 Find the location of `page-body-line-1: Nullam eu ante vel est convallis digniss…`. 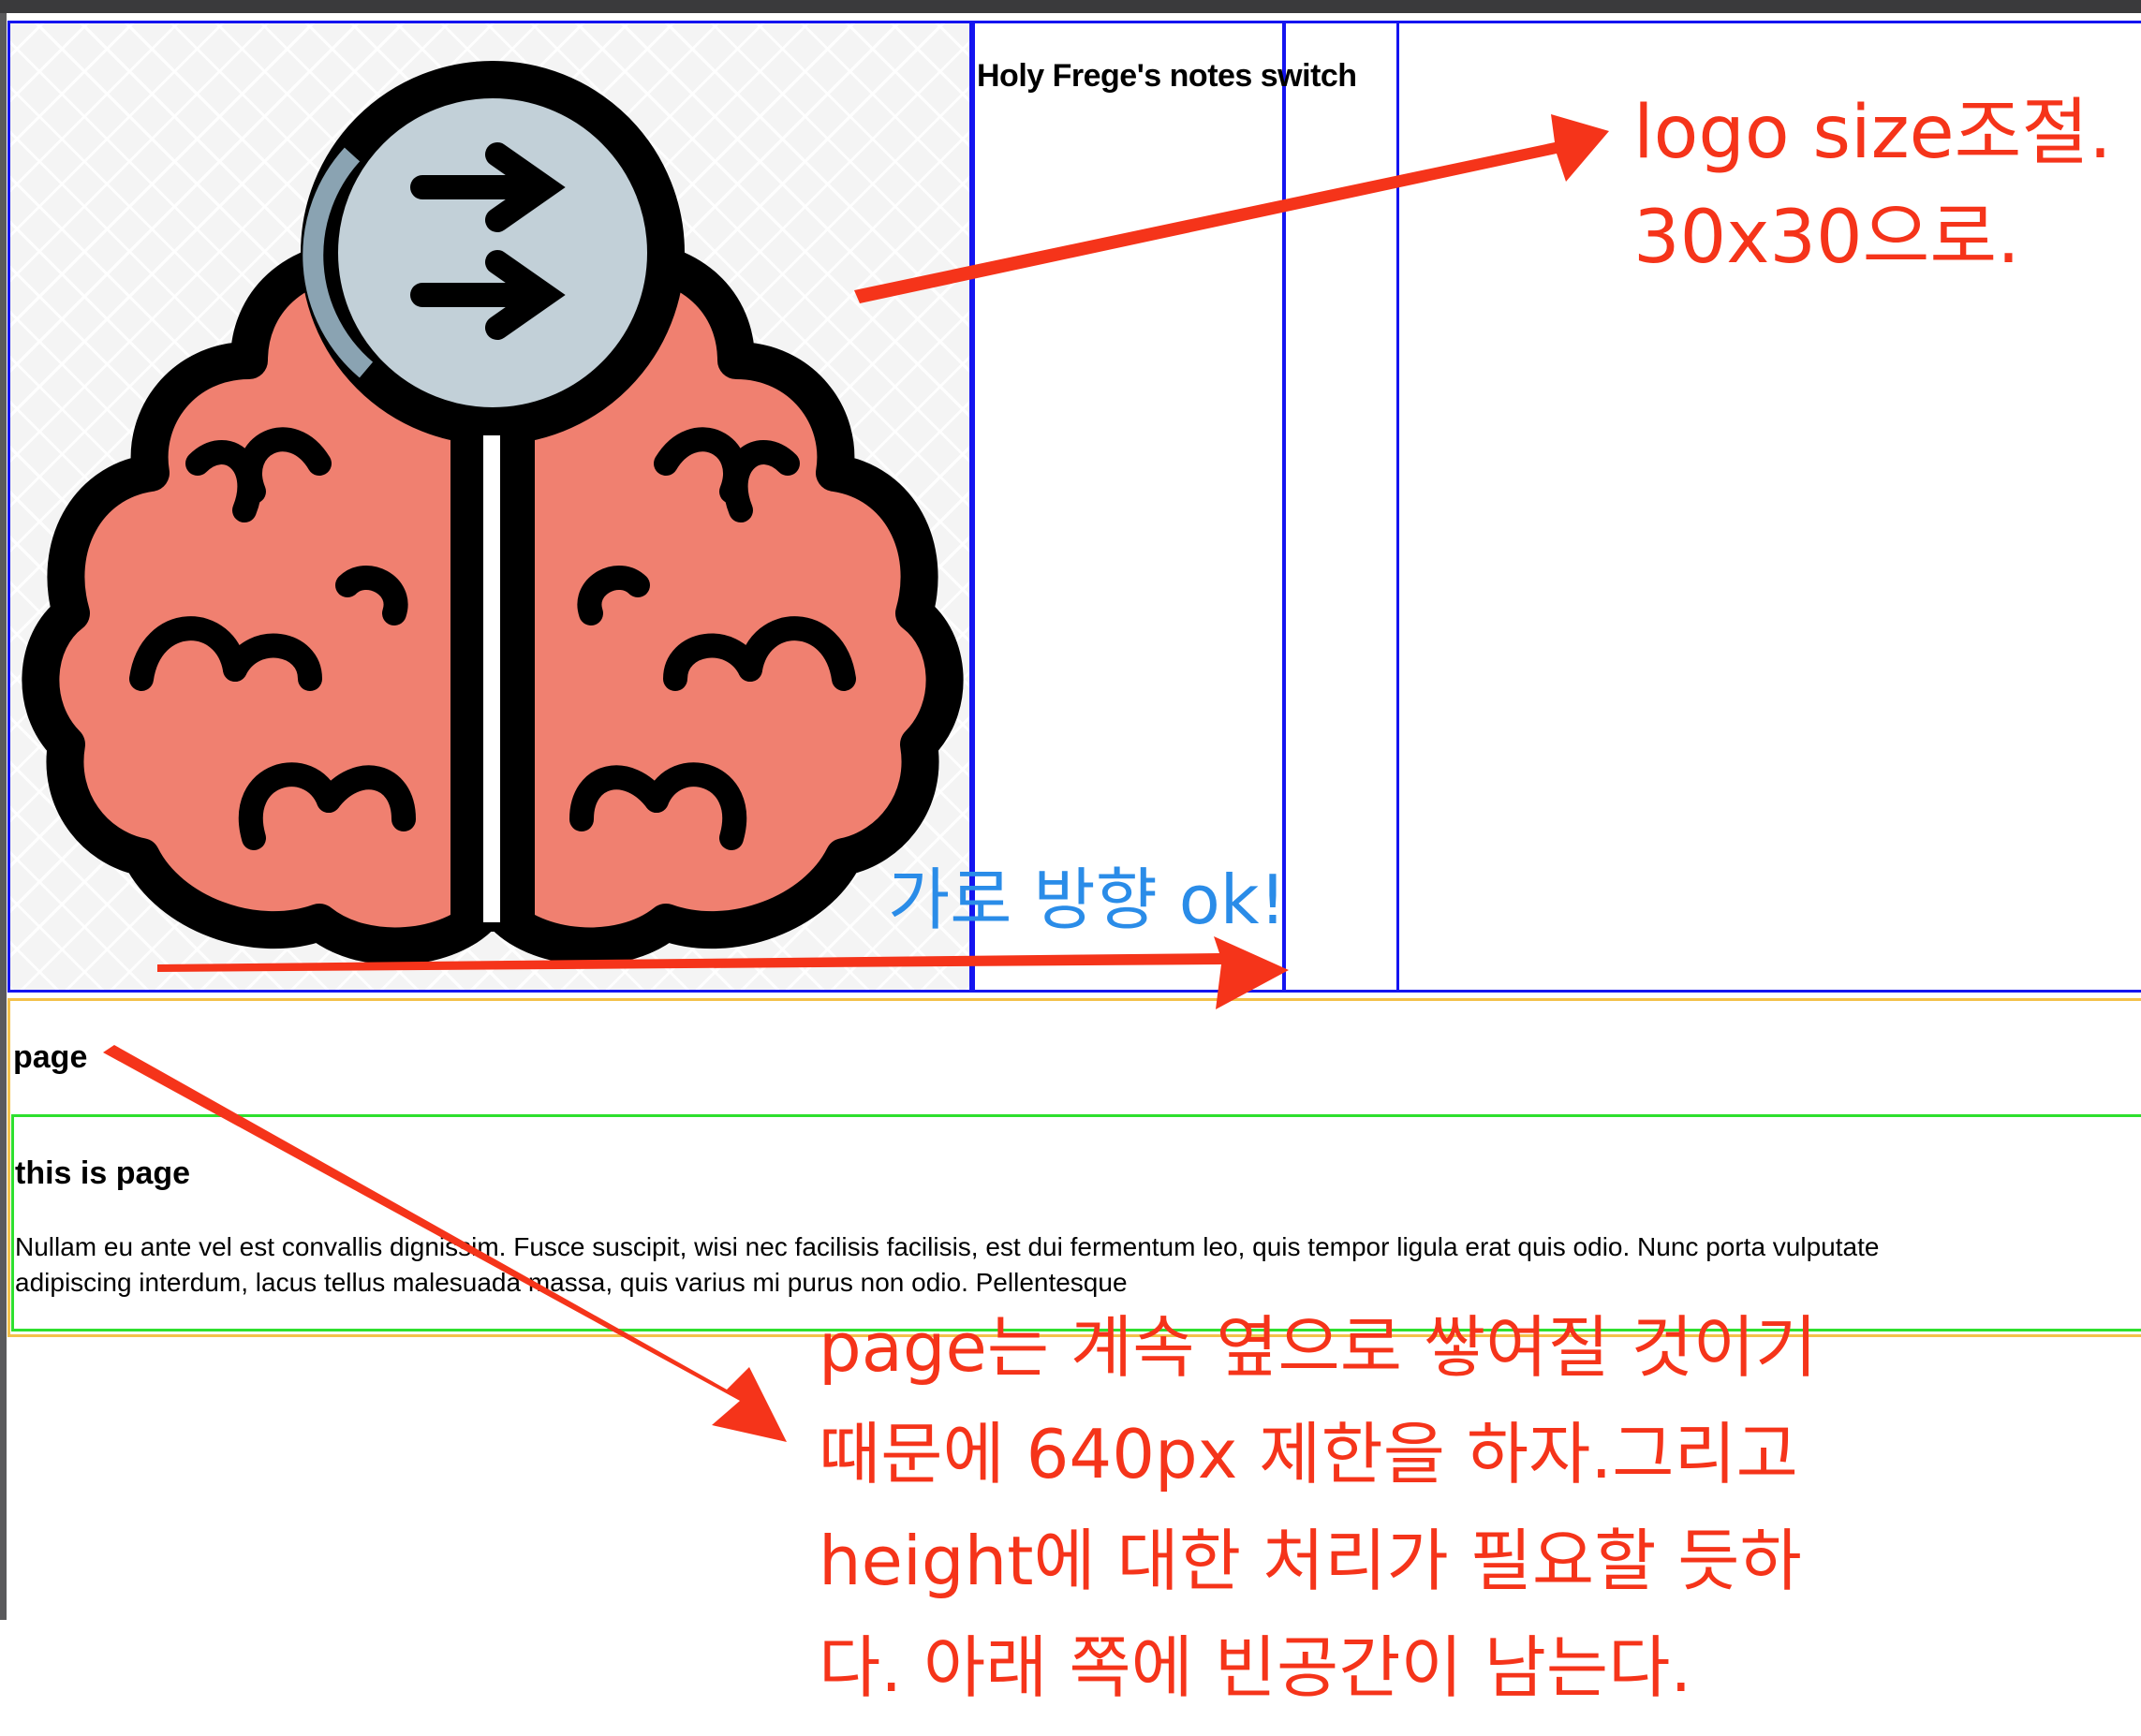

page-body-line-1: Nullam eu ante vel est convallis digniss… is located at coordinates (947, 1246).